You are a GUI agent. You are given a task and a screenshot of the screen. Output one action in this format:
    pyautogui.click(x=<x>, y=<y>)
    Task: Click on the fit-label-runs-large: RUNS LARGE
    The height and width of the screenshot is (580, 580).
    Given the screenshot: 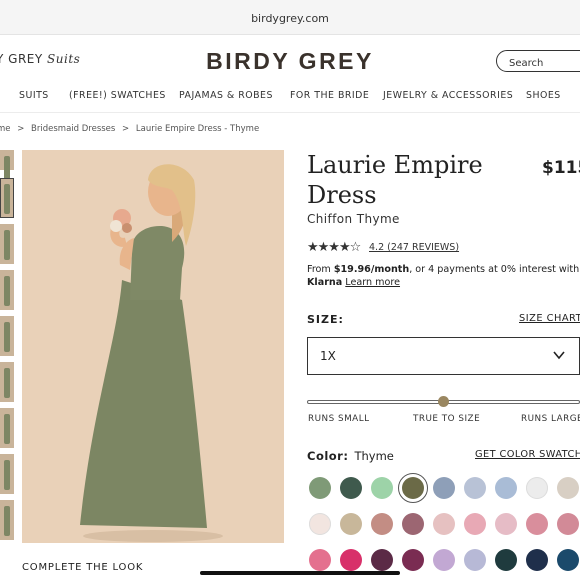 What is the action you would take?
    pyautogui.click(x=550, y=419)
    